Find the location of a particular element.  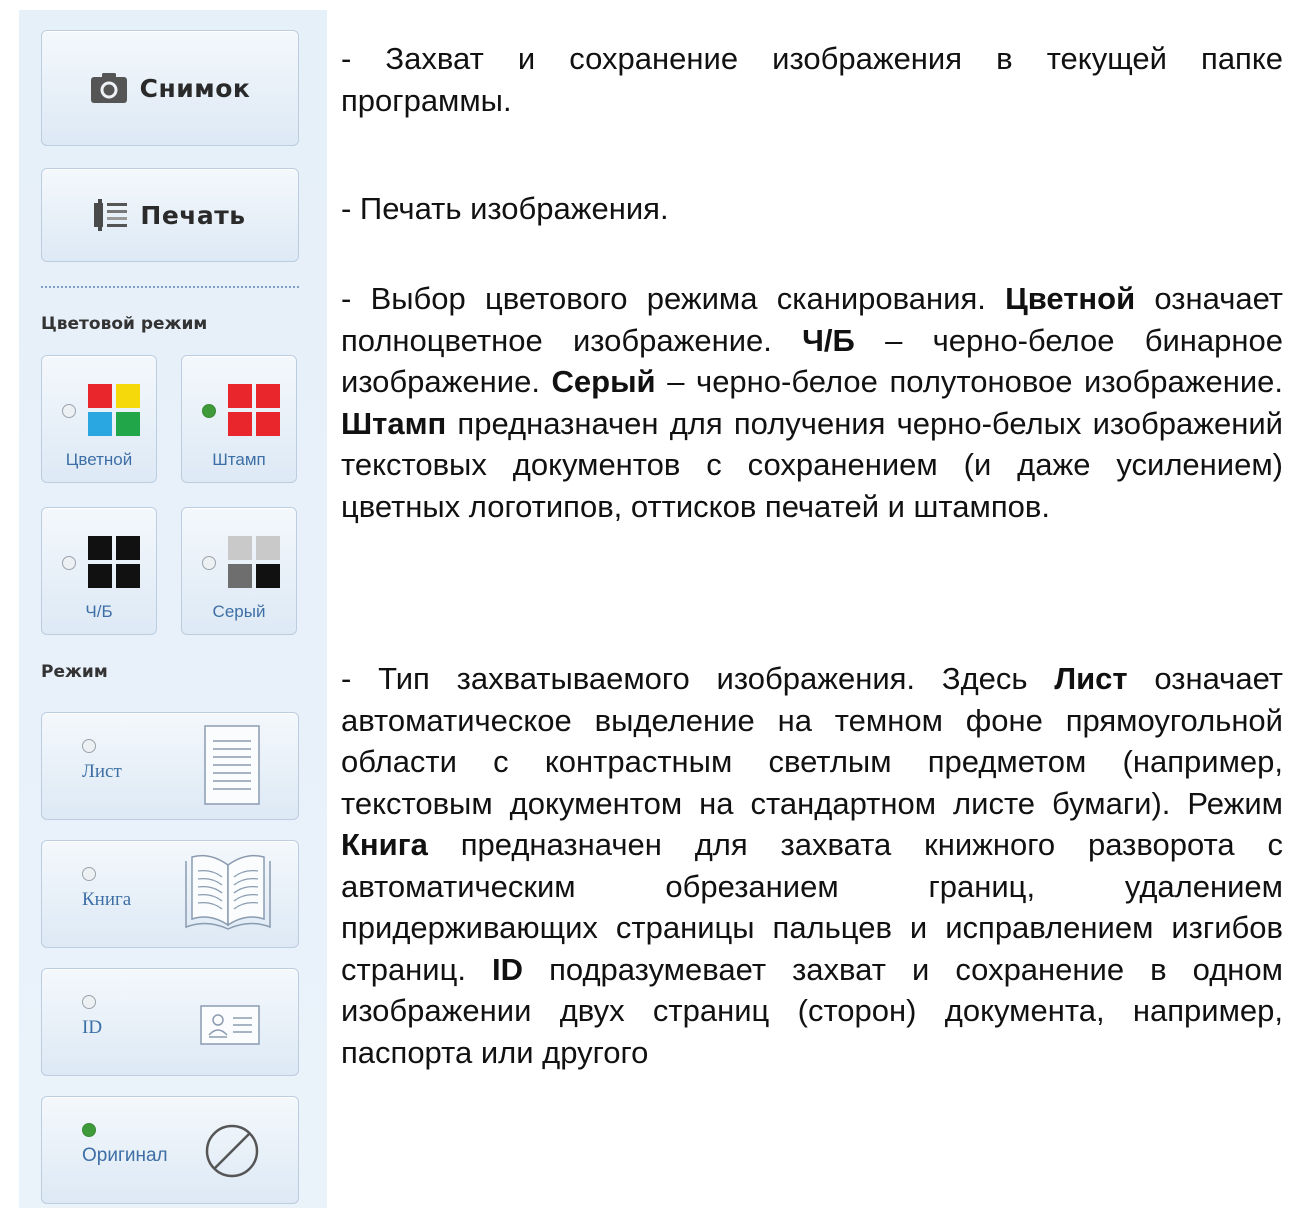

print-button: Печать is located at coordinates (170, 215).